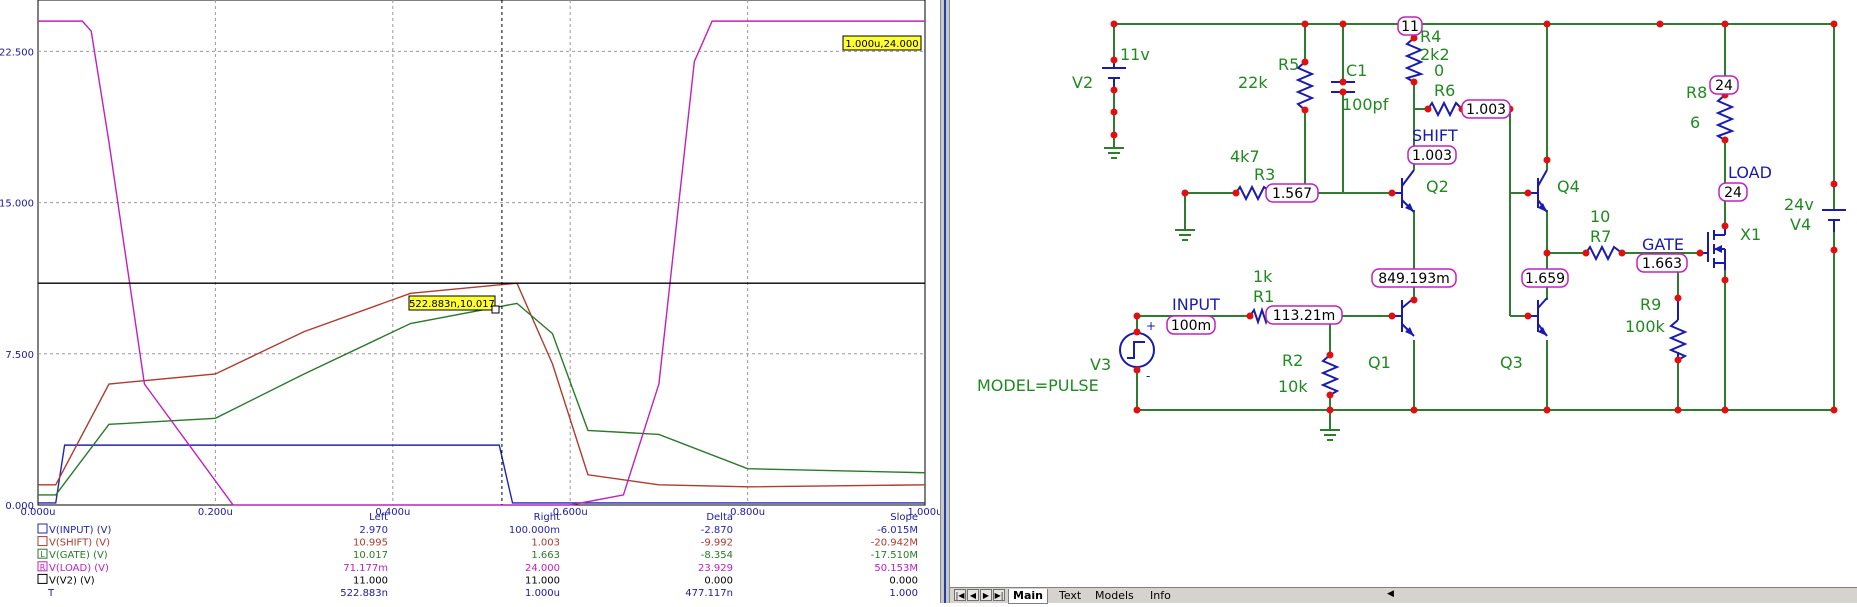 This screenshot has width=1857, height=607. What do you see at coordinates (904, 517) in the screenshot?
I see `table-header: Slope` at bounding box center [904, 517].